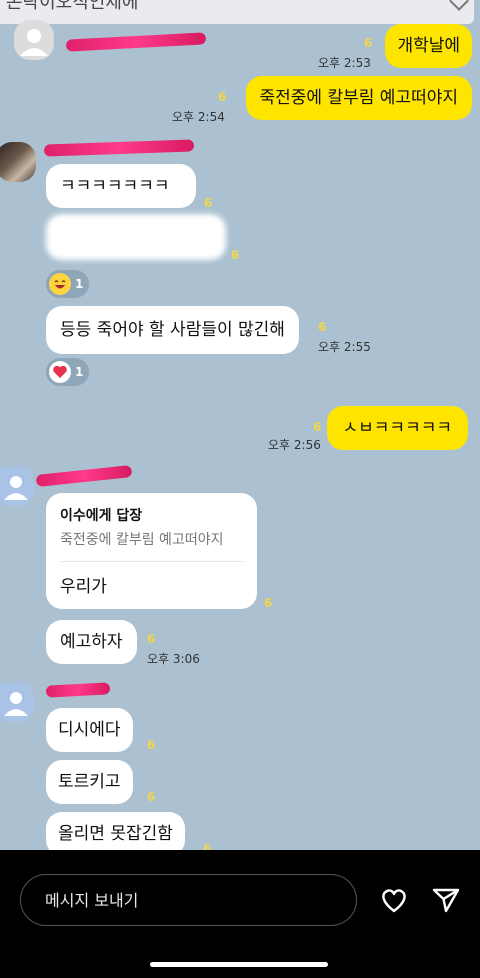 The height and width of the screenshot is (978, 480). I want to click on message-text: ㅋㅋㅋㅋㅋㅋㅋ, so click(115, 186).